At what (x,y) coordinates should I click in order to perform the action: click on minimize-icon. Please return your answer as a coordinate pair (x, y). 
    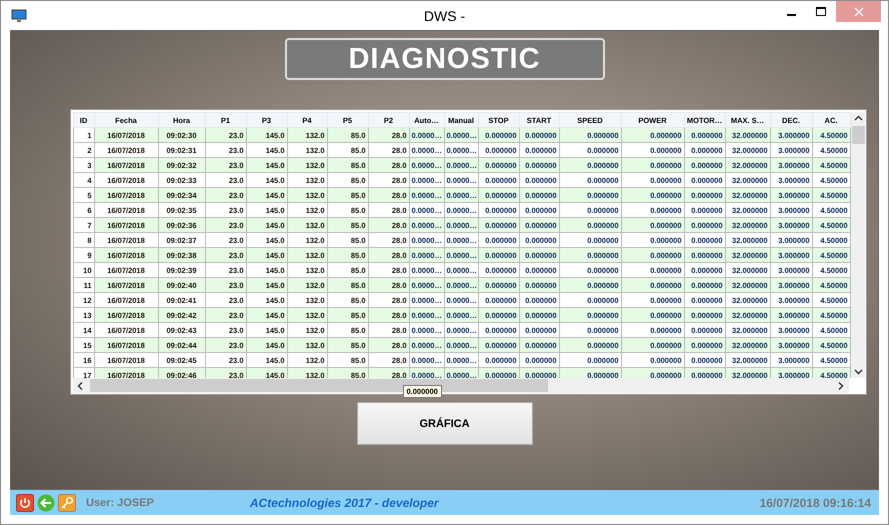
    Looking at the image, I should click on (791, 15).